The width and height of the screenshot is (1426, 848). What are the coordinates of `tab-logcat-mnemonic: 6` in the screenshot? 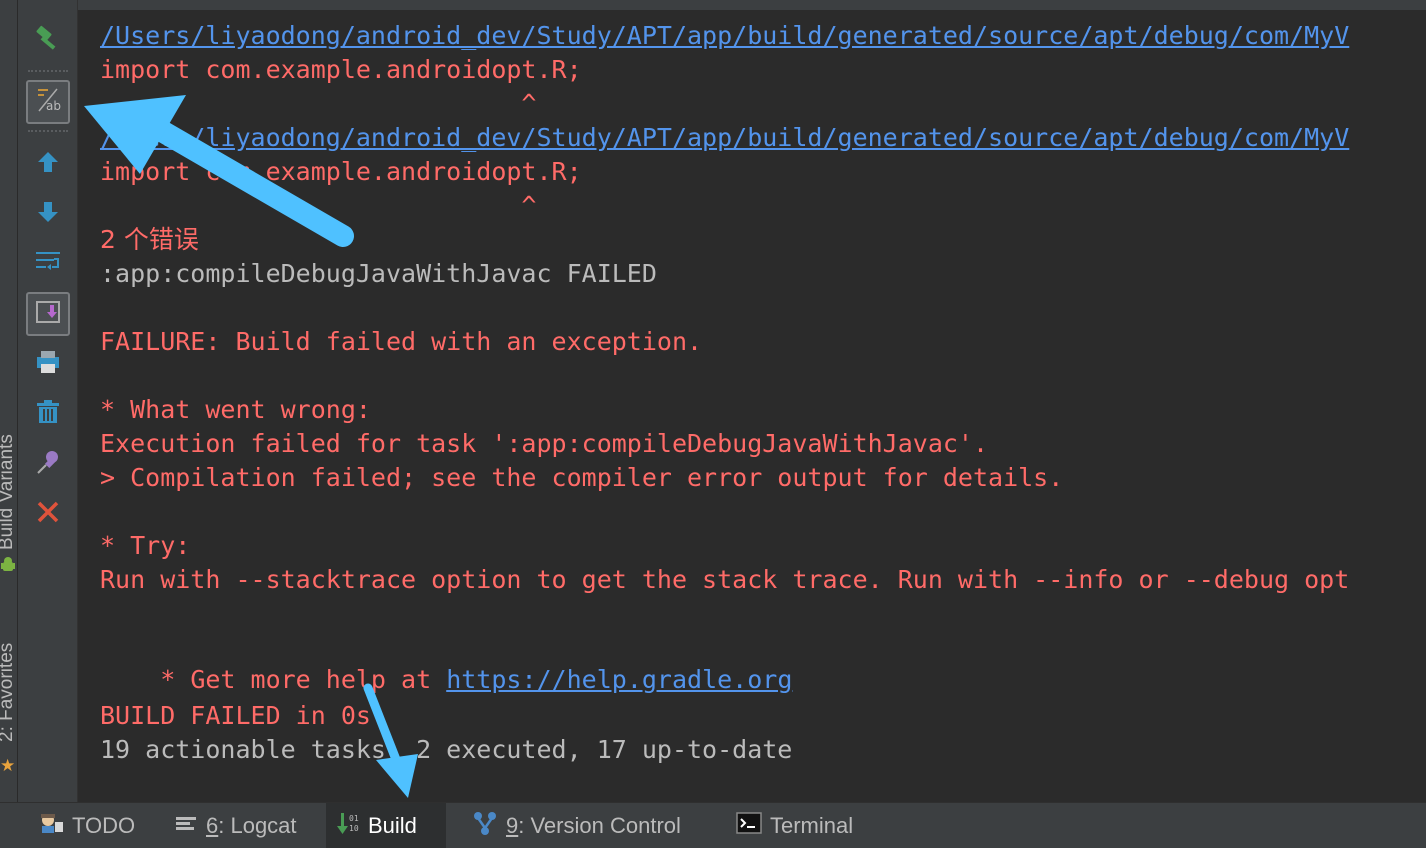 It's located at (212, 825).